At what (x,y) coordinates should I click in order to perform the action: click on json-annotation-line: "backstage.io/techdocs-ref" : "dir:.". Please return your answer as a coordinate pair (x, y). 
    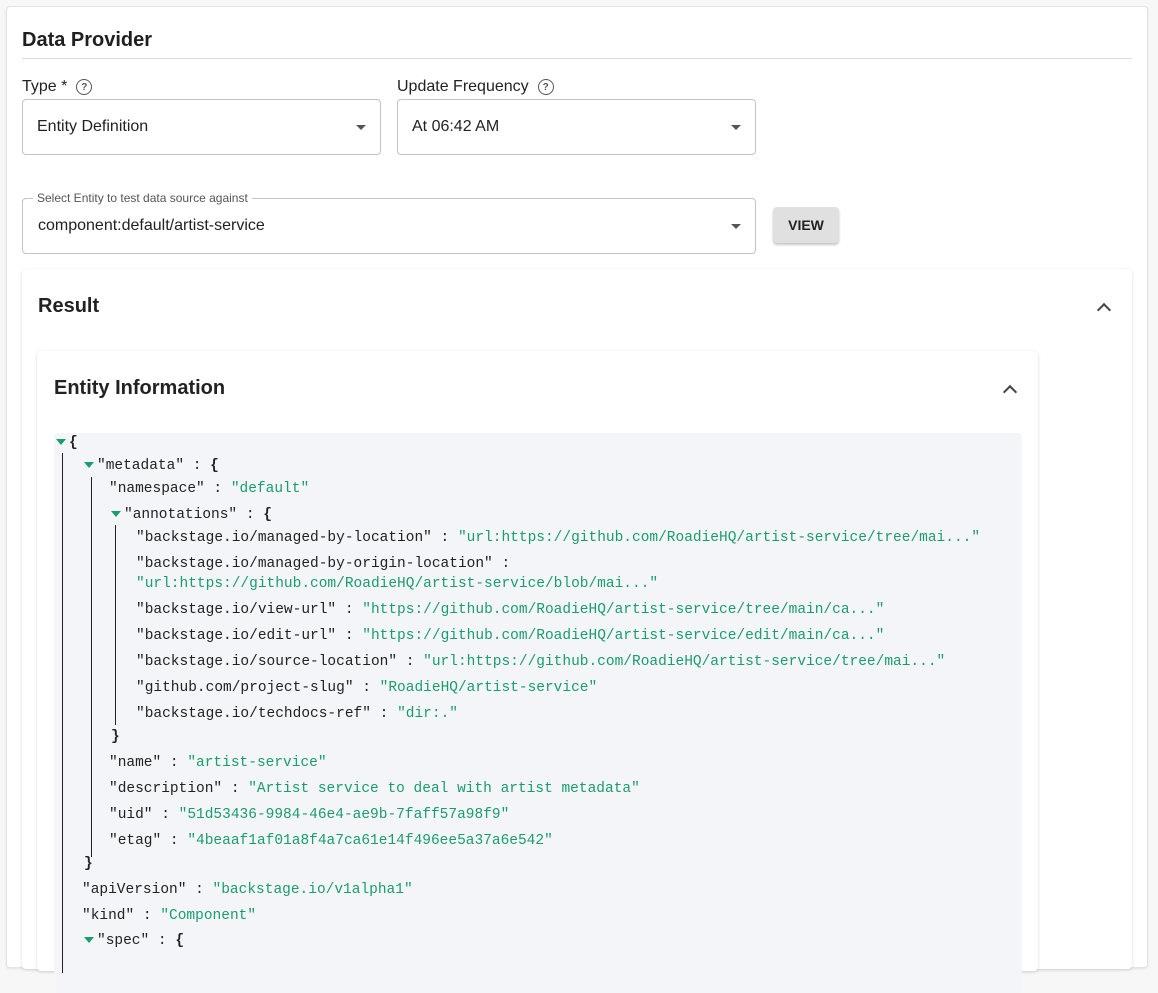
    Looking at the image, I should click on (297, 714).